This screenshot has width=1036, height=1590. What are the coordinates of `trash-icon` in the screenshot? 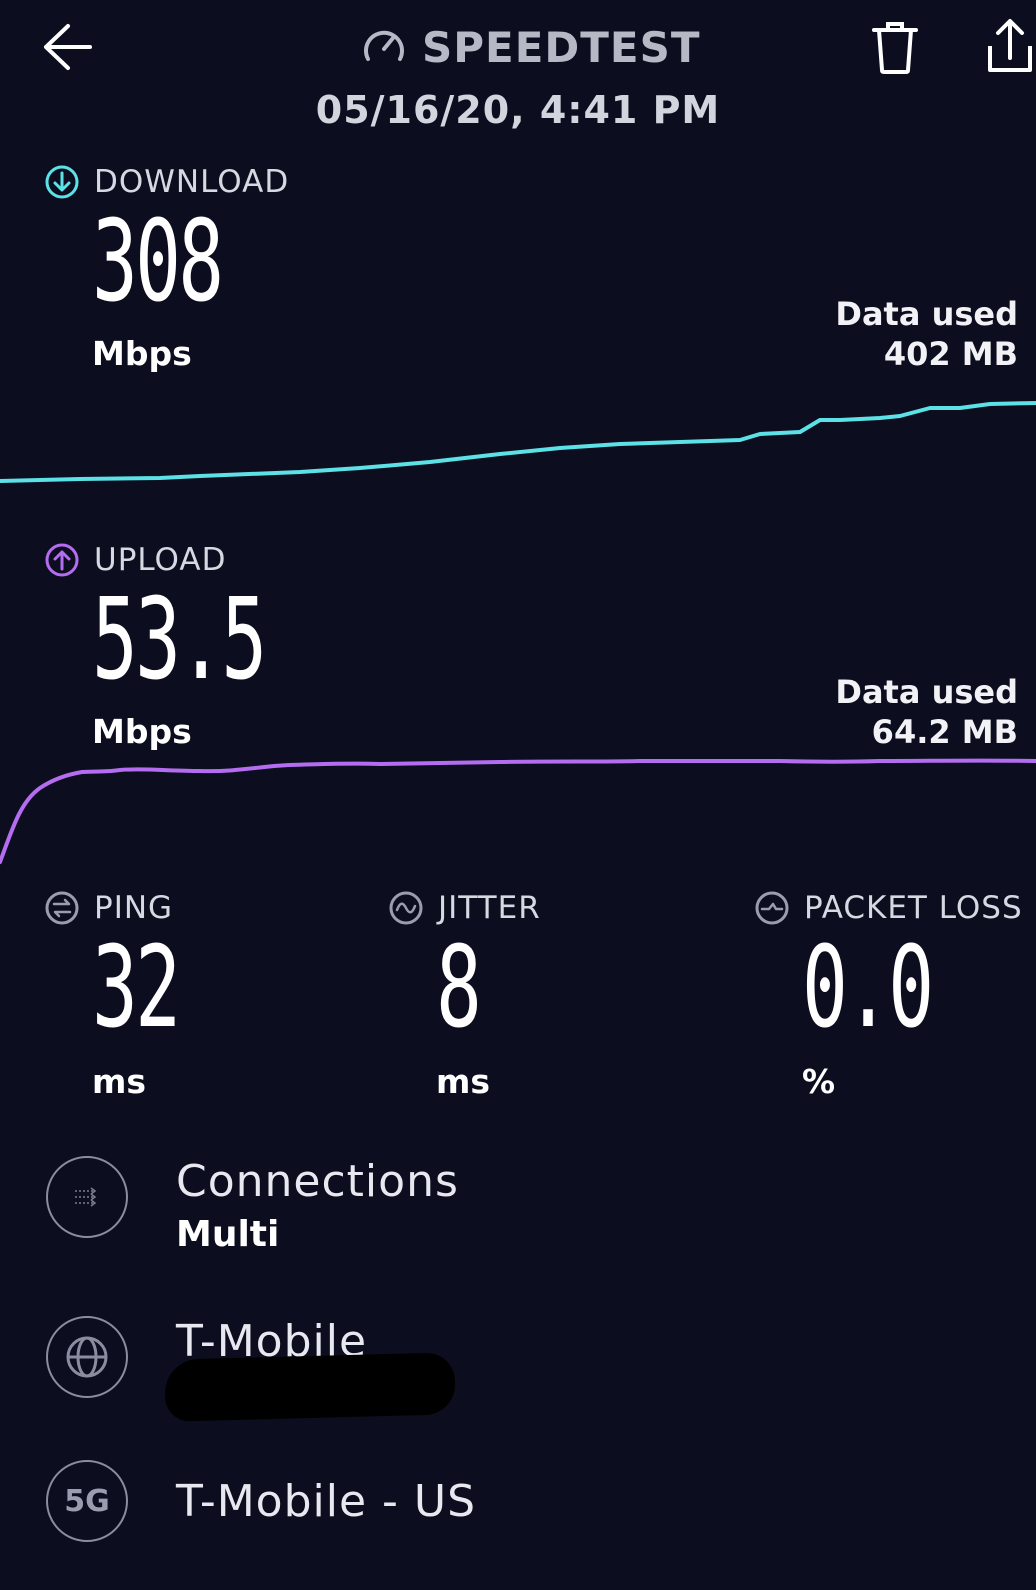 It's located at (895, 48).